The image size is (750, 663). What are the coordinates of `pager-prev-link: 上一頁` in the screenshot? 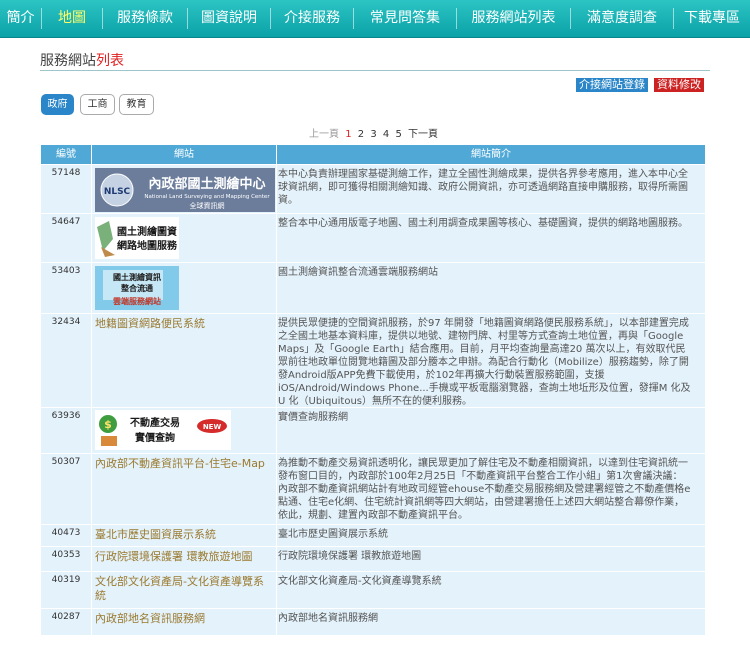 It's located at (324, 134).